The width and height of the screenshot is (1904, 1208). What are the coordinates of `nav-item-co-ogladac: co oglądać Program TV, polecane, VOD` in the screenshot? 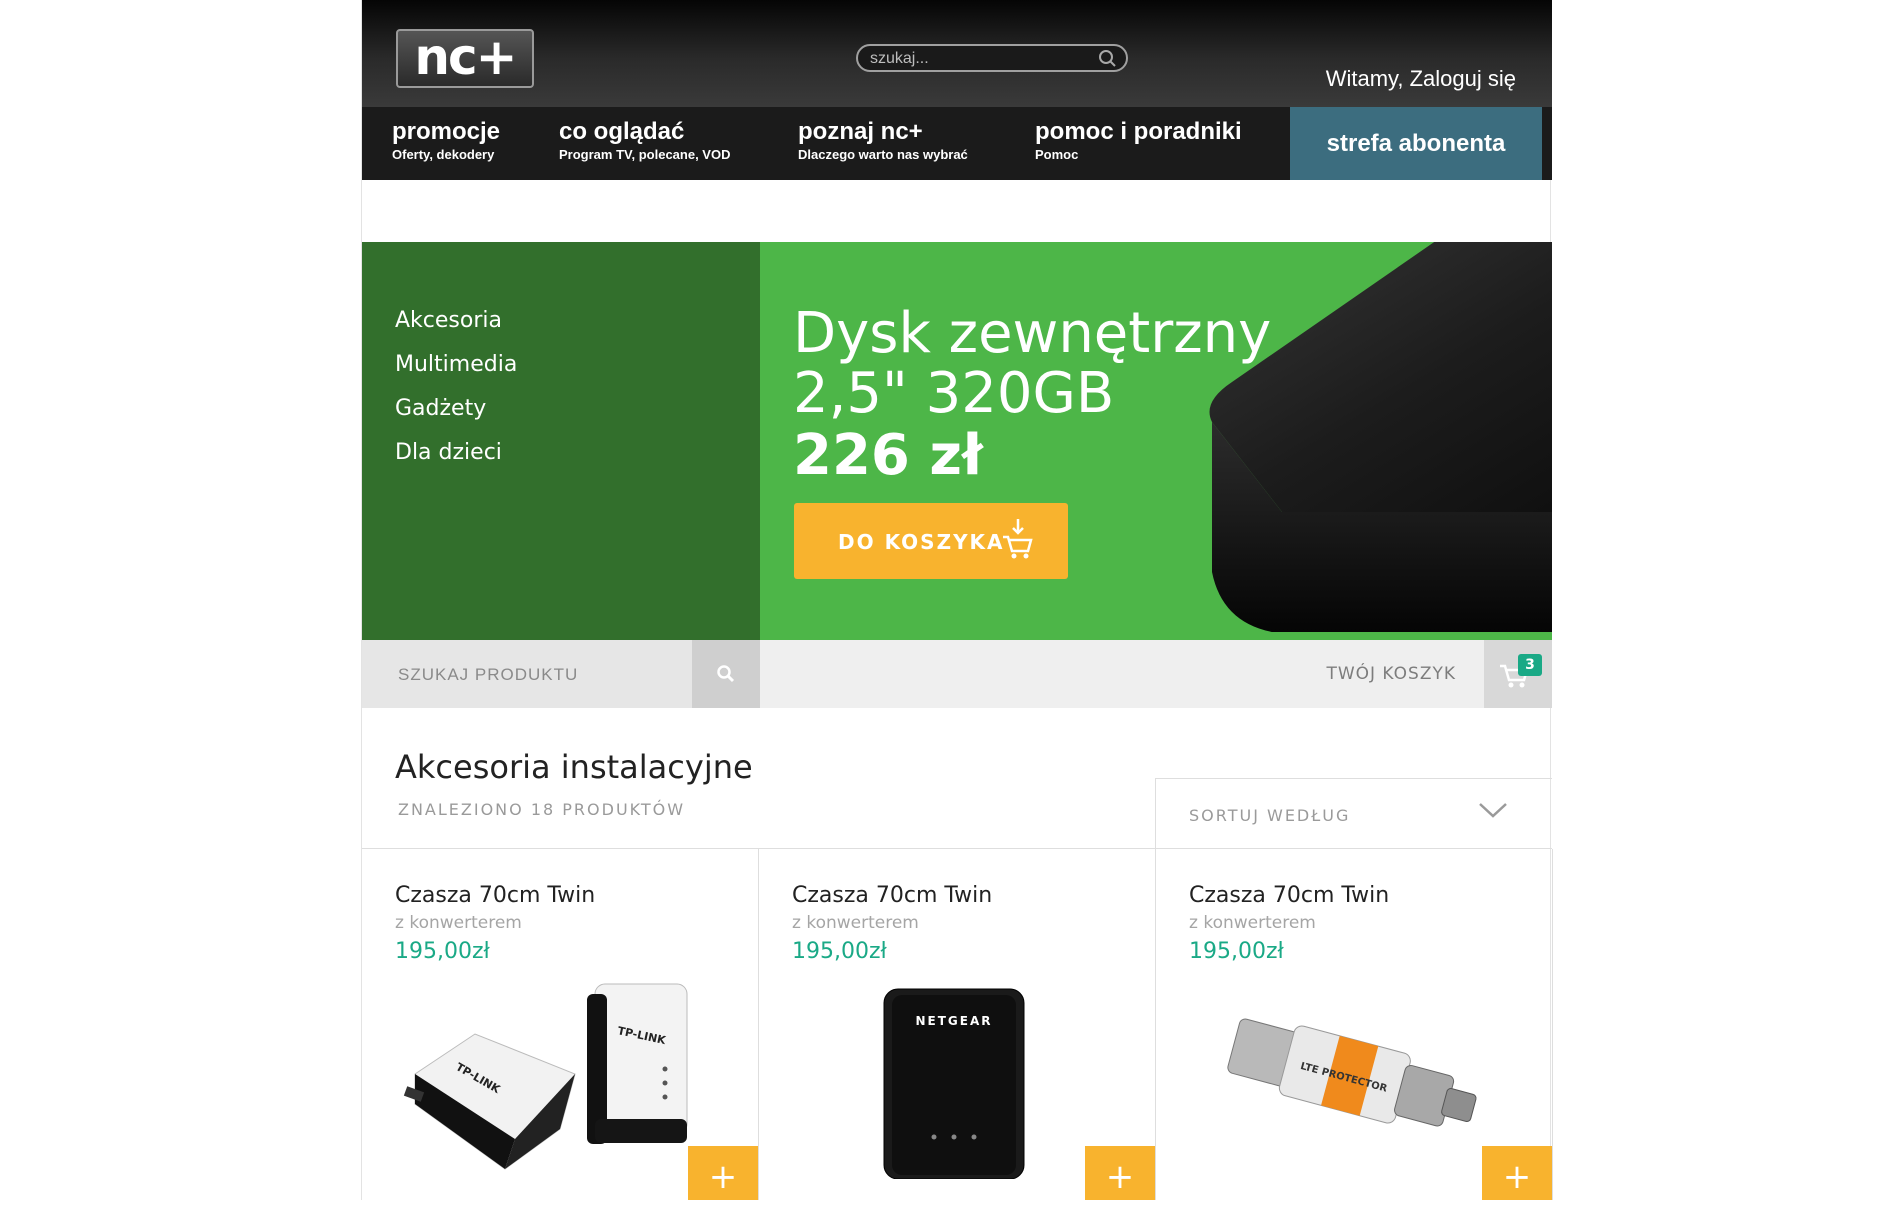 It's located at (644, 140).